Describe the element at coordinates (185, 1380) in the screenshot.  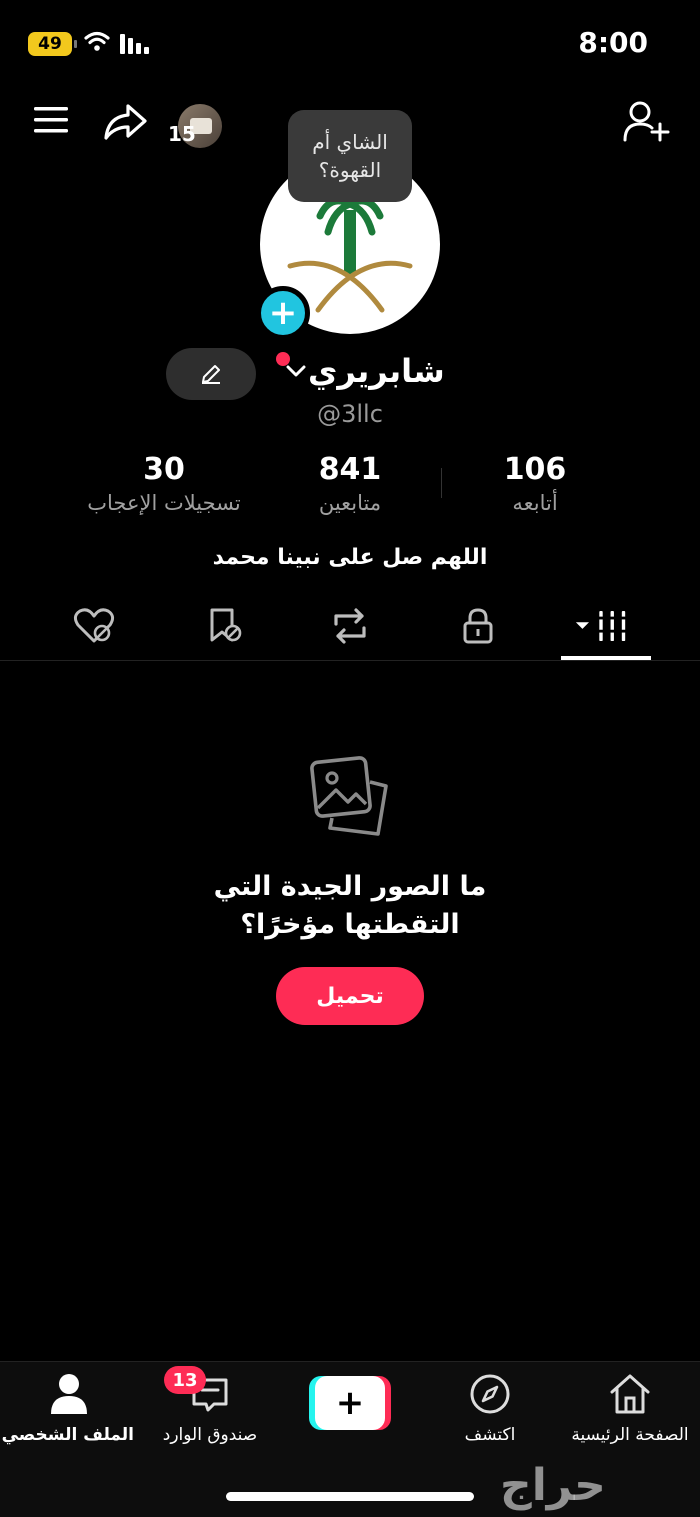
I see `inbox-badge: 13` at that location.